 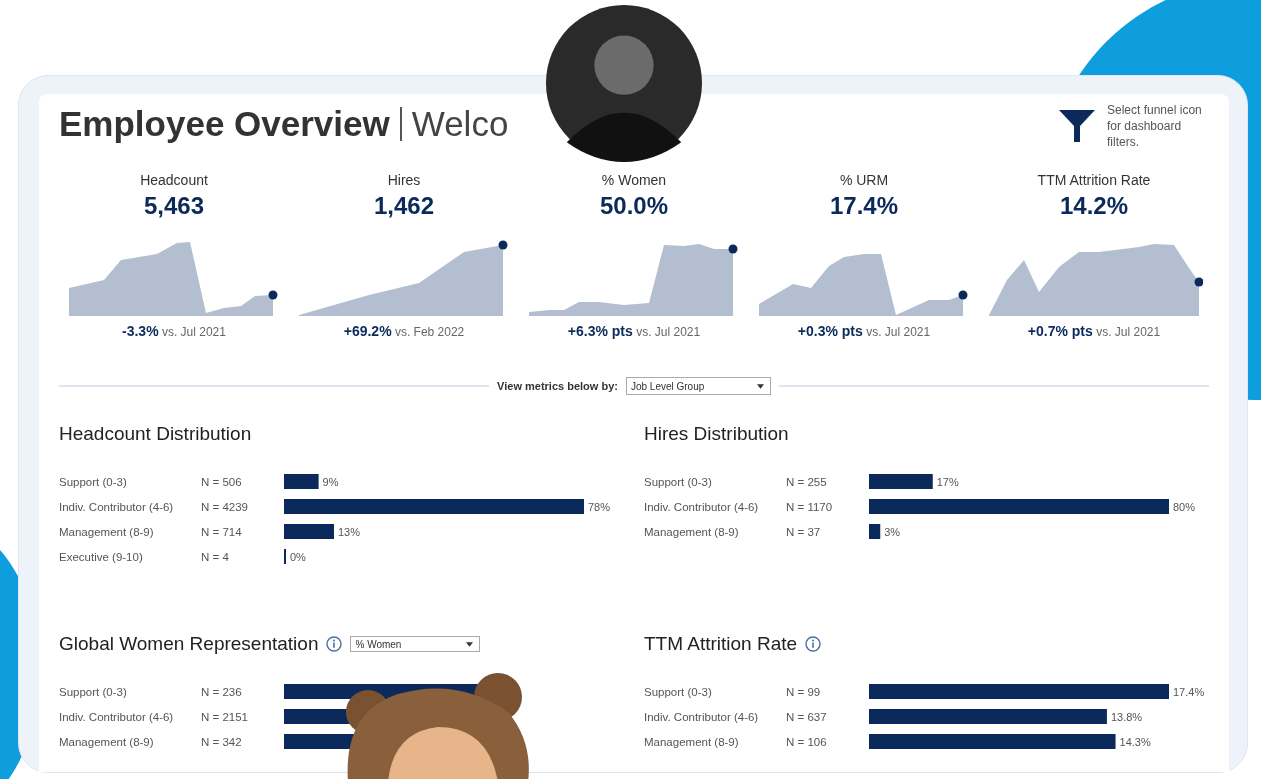 I want to click on section-title: Hires Distribution, so click(x=716, y=434).